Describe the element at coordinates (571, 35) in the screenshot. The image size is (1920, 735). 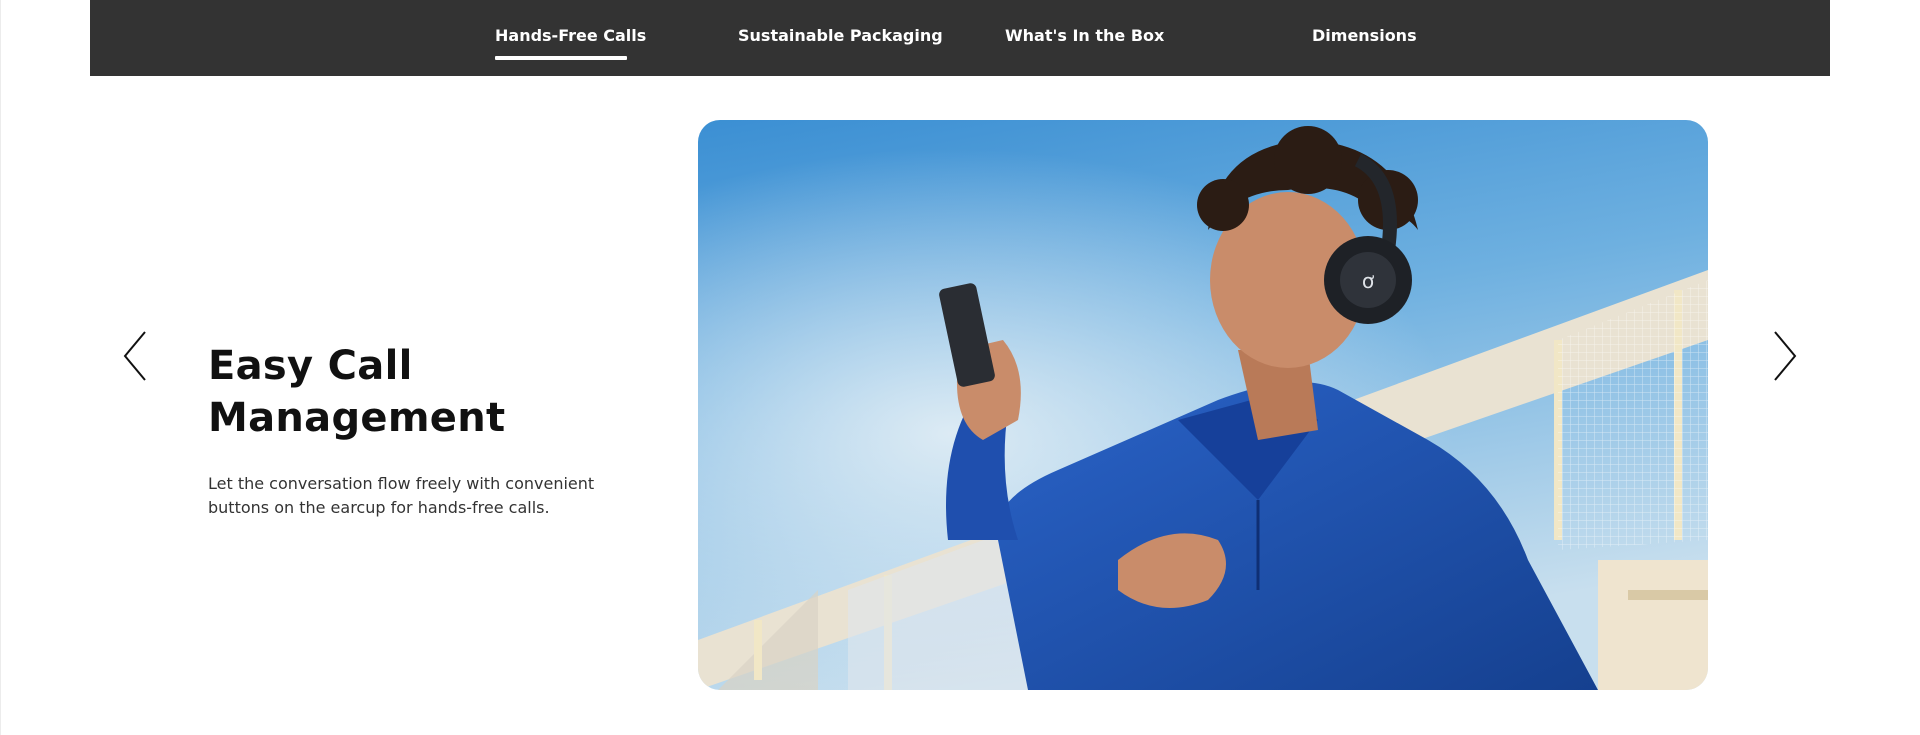
I see `tab-label: Hands-Free Calls` at that location.